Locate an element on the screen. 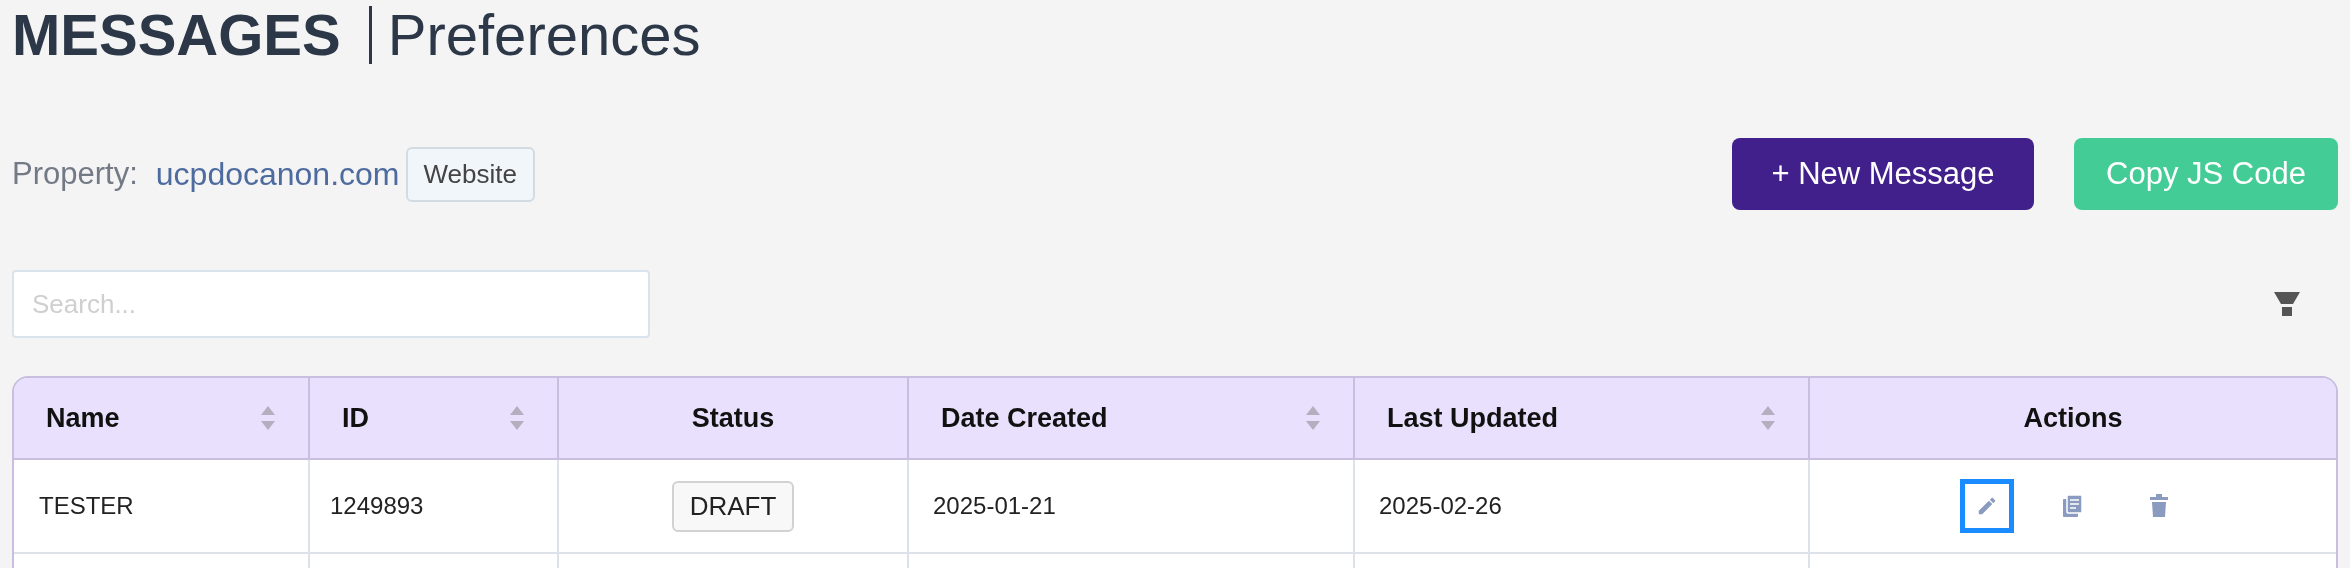 Image resolution: width=2350 pixels, height=568 pixels. column-header: Status is located at coordinates (734, 418).